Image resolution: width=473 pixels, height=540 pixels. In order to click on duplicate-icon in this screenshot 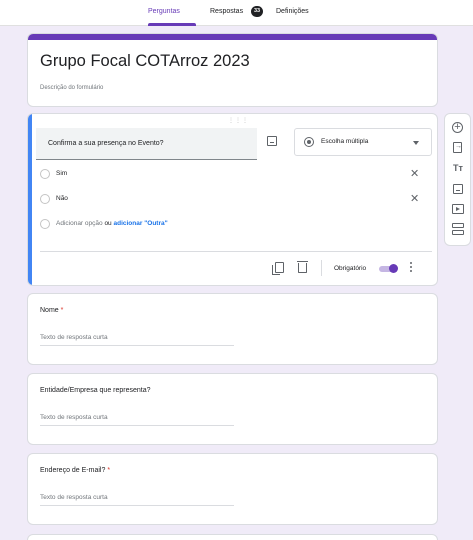, I will do `click(278, 268)`.